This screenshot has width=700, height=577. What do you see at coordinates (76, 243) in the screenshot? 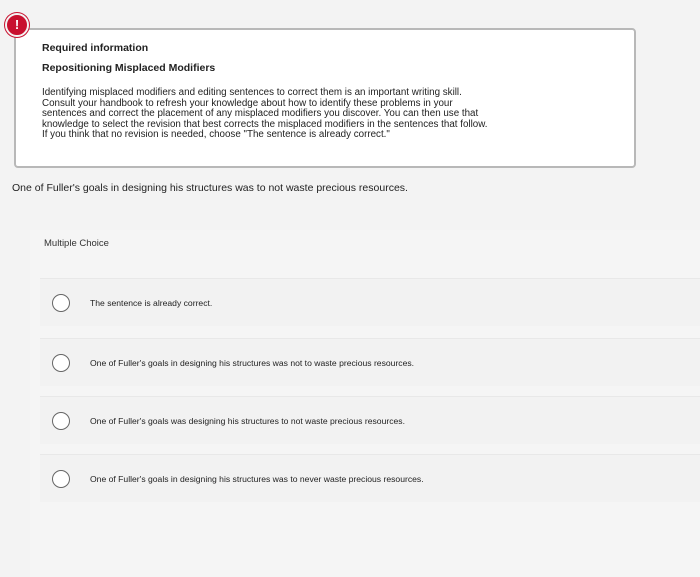
I see `multiple-choice-label: Multiple Choice` at bounding box center [76, 243].